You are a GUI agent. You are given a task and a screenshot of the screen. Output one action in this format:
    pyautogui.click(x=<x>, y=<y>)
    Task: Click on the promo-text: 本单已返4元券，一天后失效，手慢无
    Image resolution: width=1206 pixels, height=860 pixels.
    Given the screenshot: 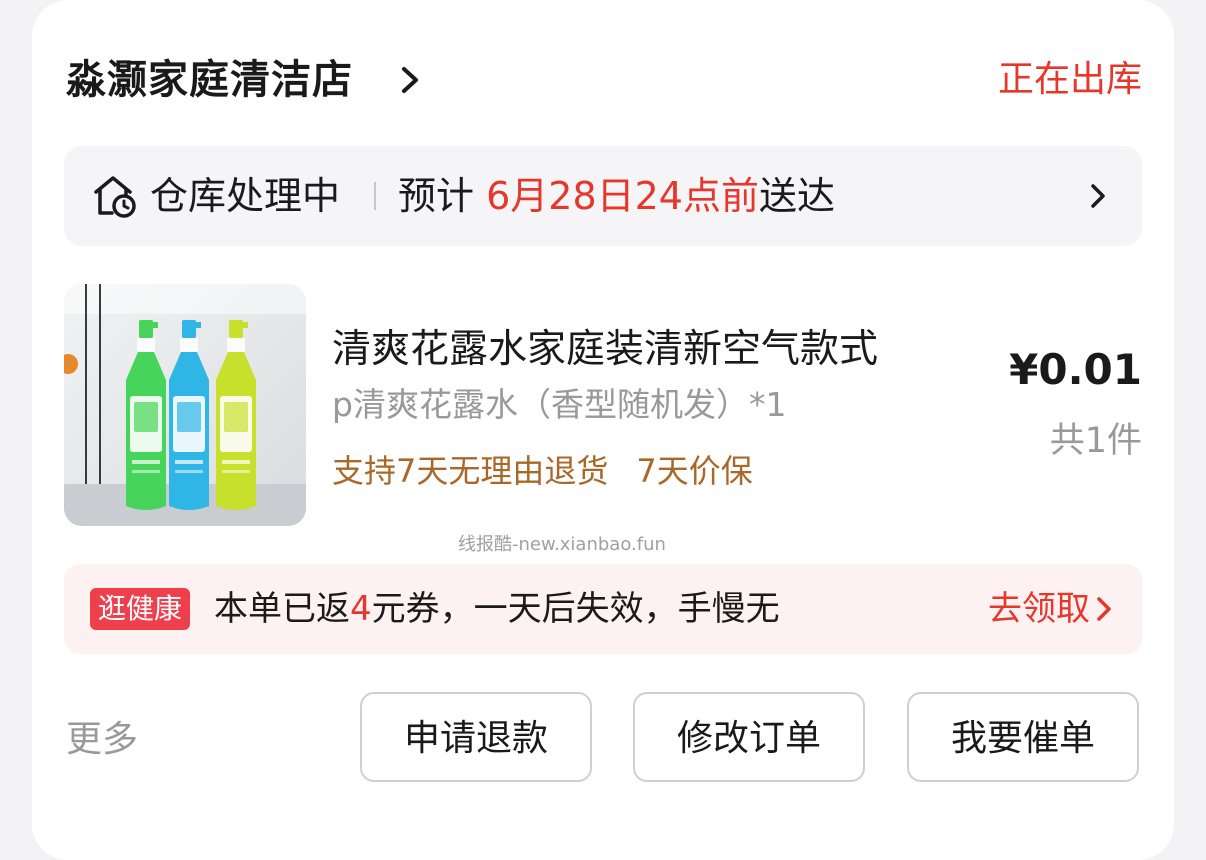 What is the action you would take?
    pyautogui.click(x=497, y=609)
    